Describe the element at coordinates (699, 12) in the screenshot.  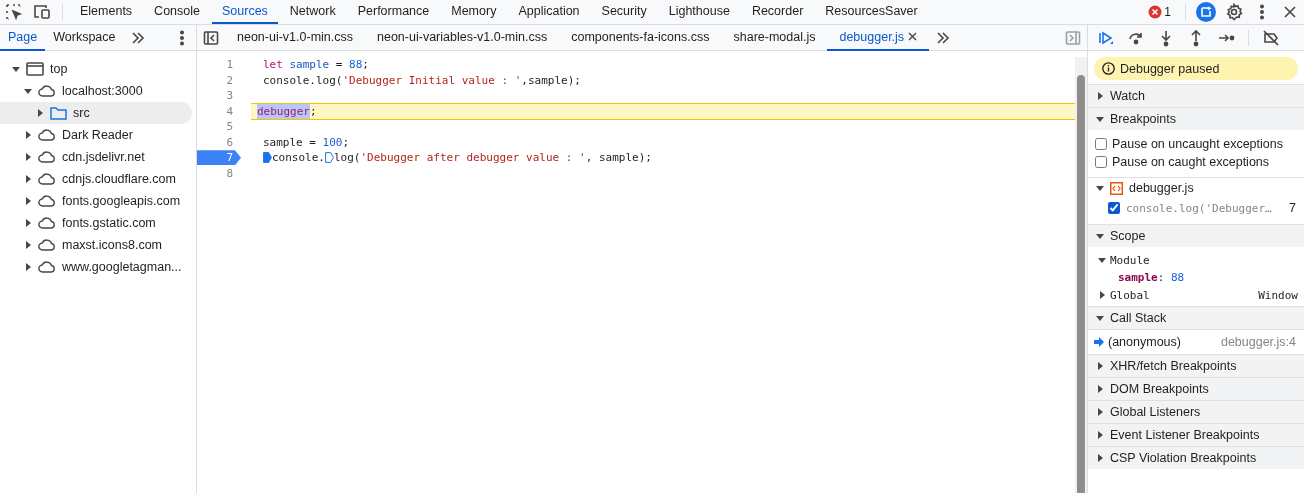
I see `panel-tab: Lighthouse` at that location.